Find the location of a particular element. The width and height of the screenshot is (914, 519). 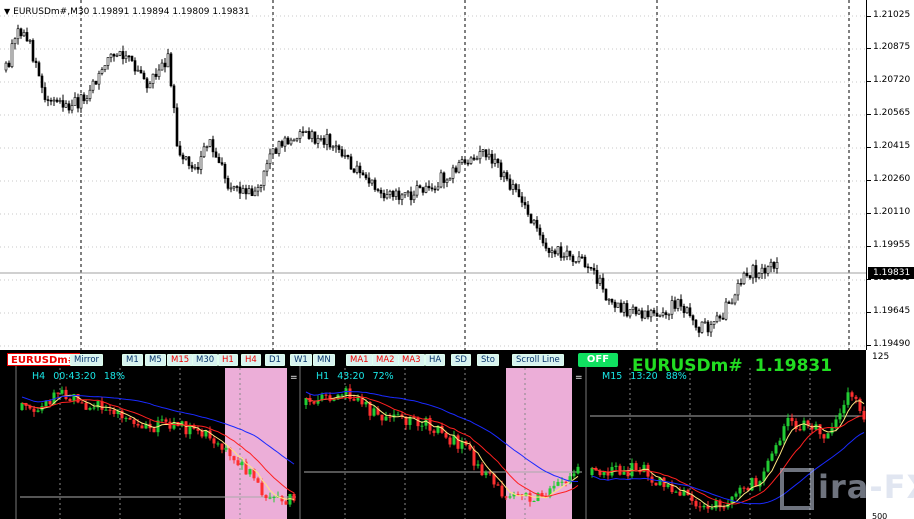

tf-button-h4: H4 is located at coordinates (251, 360).